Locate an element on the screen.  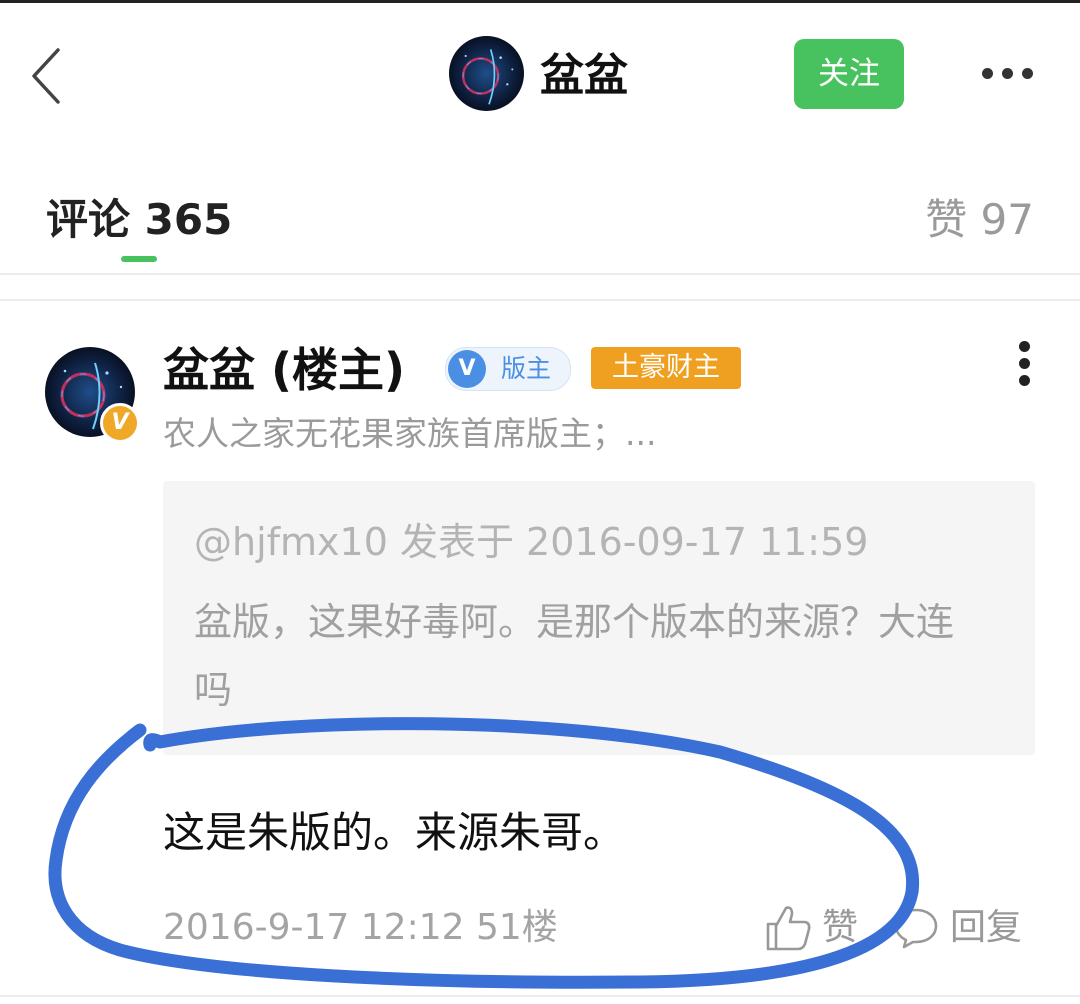
quote-text: 盆版，这果好毒阿。是那个版本的来源？大连吗 is located at coordinates (574, 656).